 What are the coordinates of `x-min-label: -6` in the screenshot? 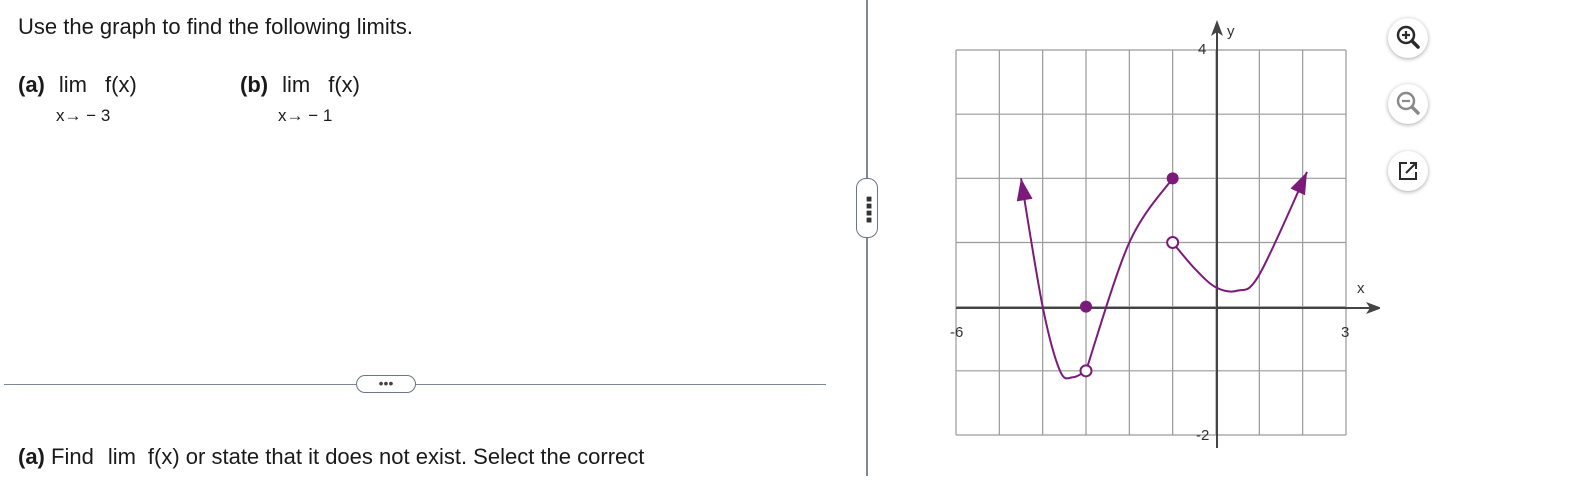 It's located at (956, 332).